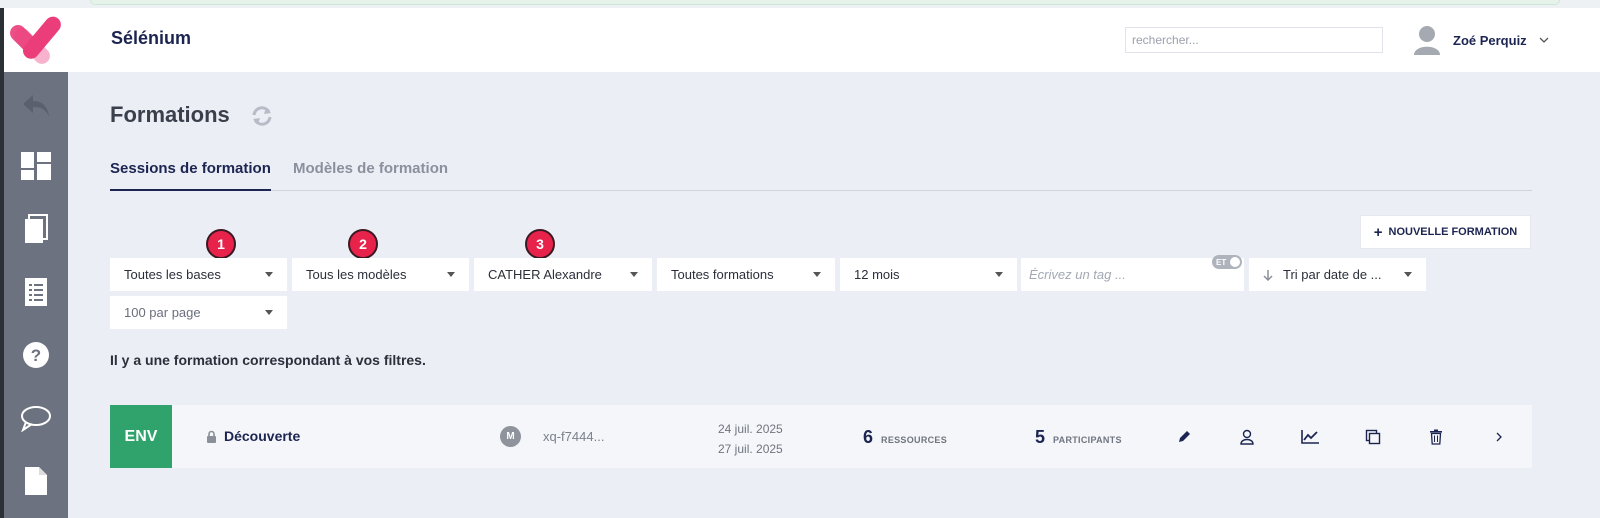 This screenshot has width=1600, height=518. What do you see at coordinates (1235, 262) in the screenshot?
I see `toggle-knob` at bounding box center [1235, 262].